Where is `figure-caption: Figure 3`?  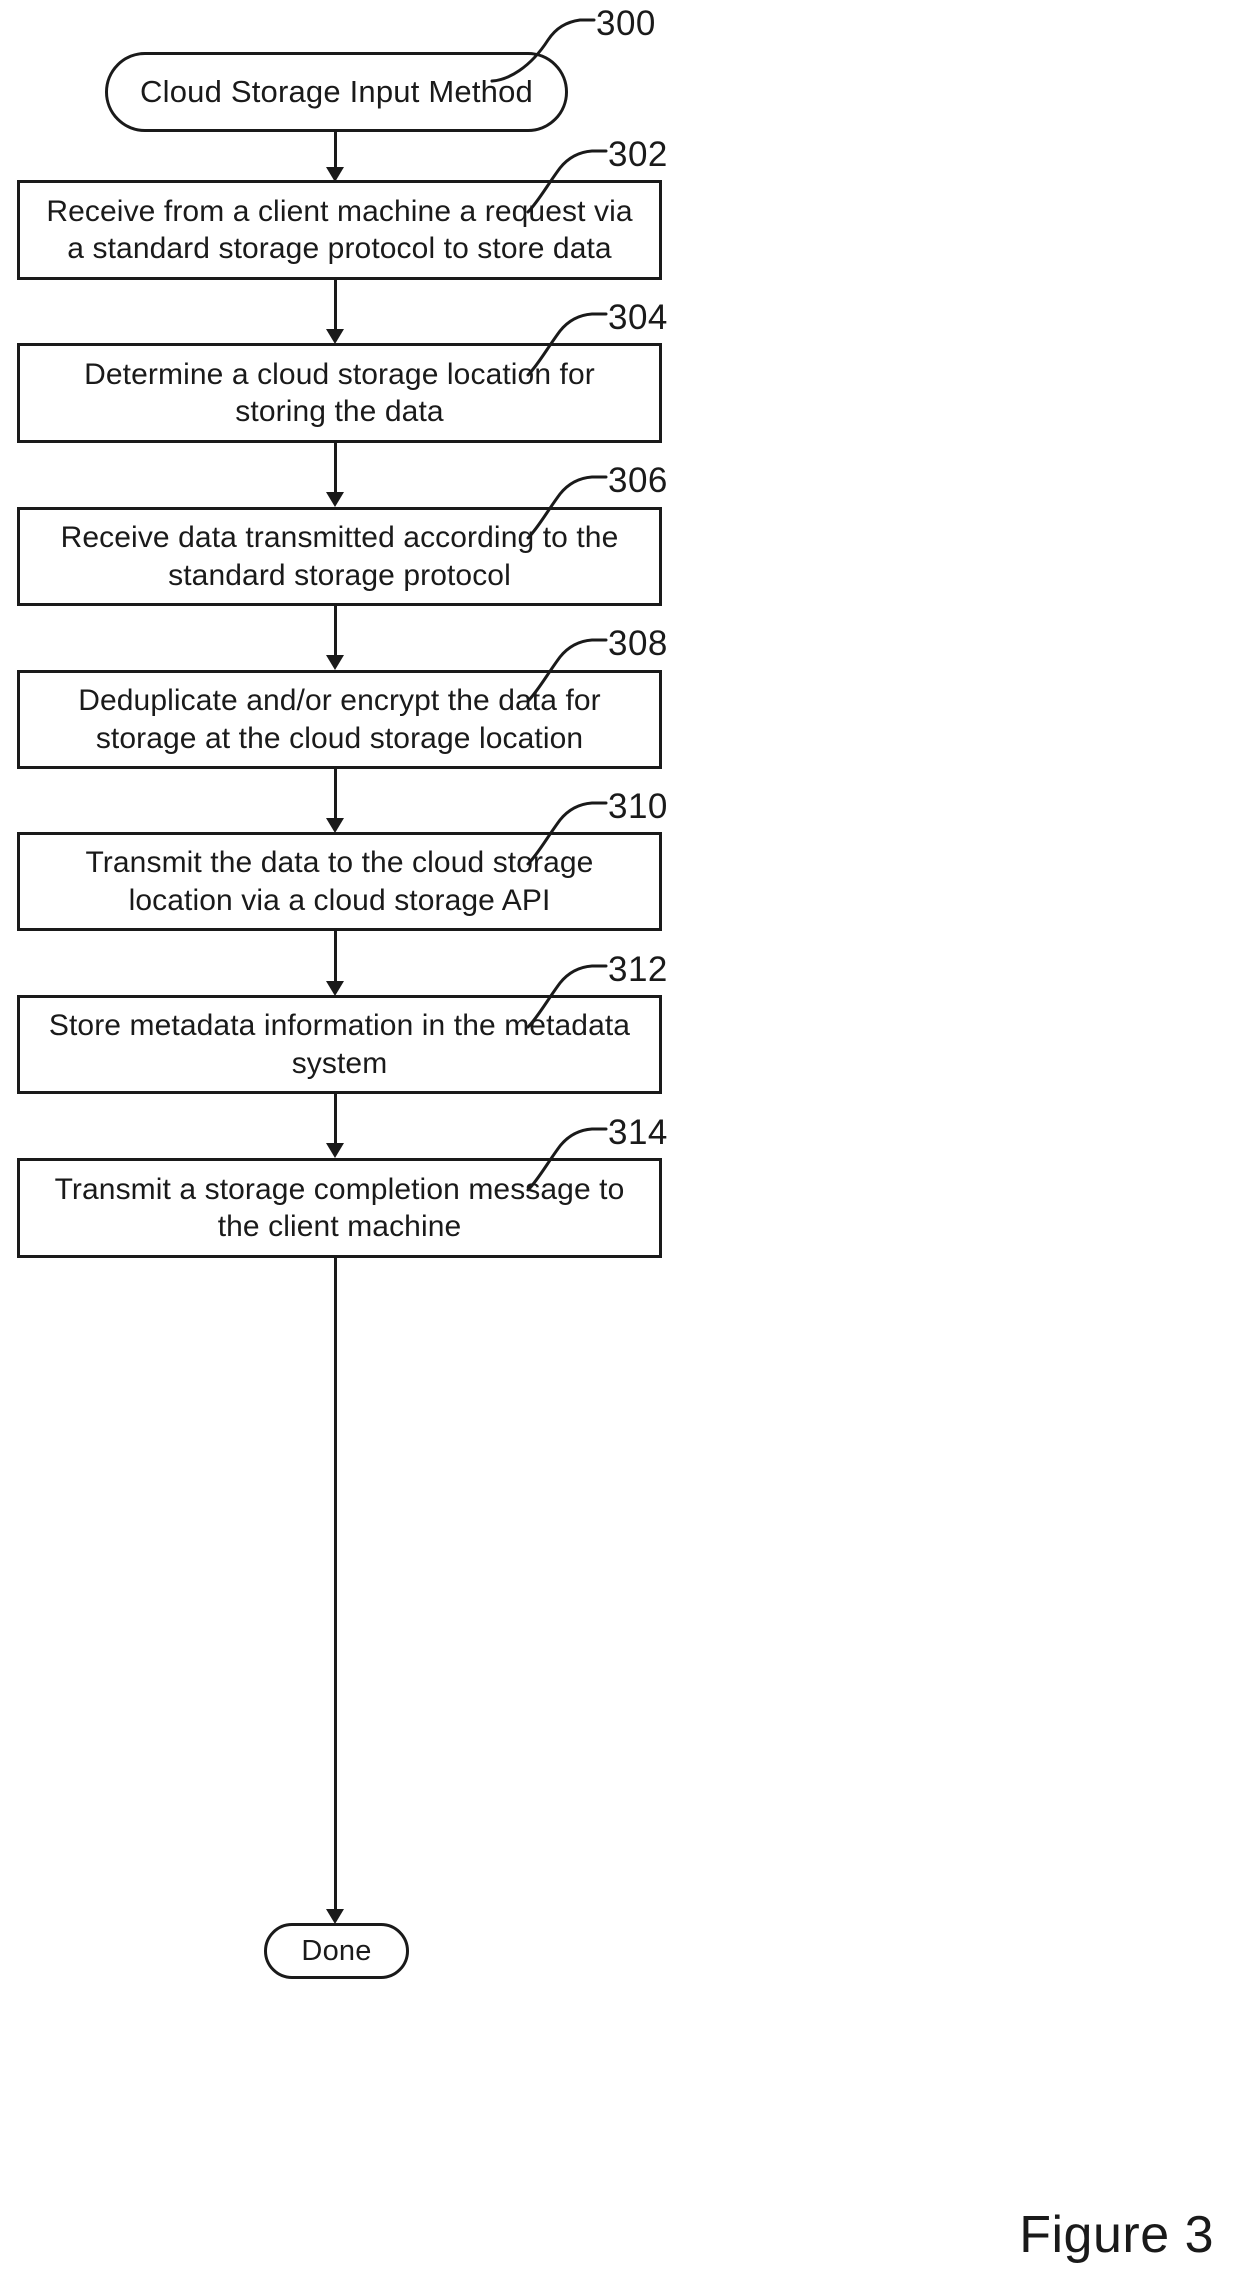 figure-caption: Figure 3 is located at coordinates (1116, 2235).